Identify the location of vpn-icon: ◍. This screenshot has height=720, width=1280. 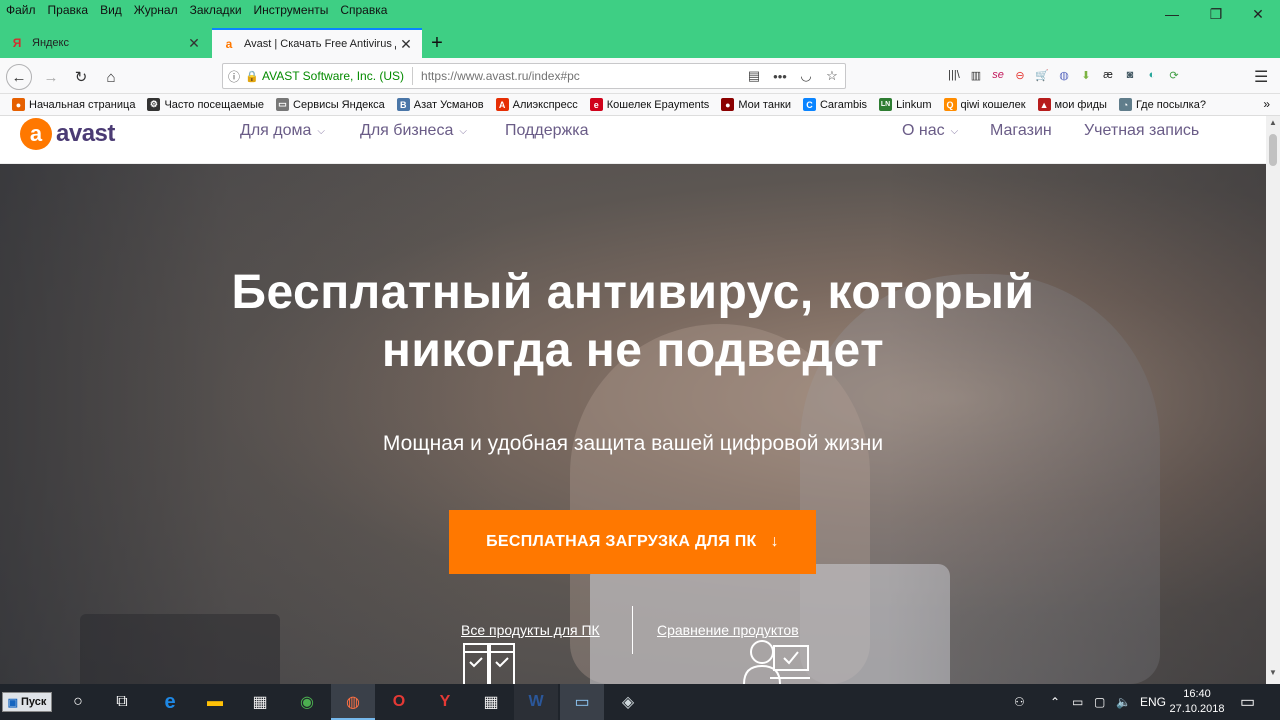
(1064, 75).